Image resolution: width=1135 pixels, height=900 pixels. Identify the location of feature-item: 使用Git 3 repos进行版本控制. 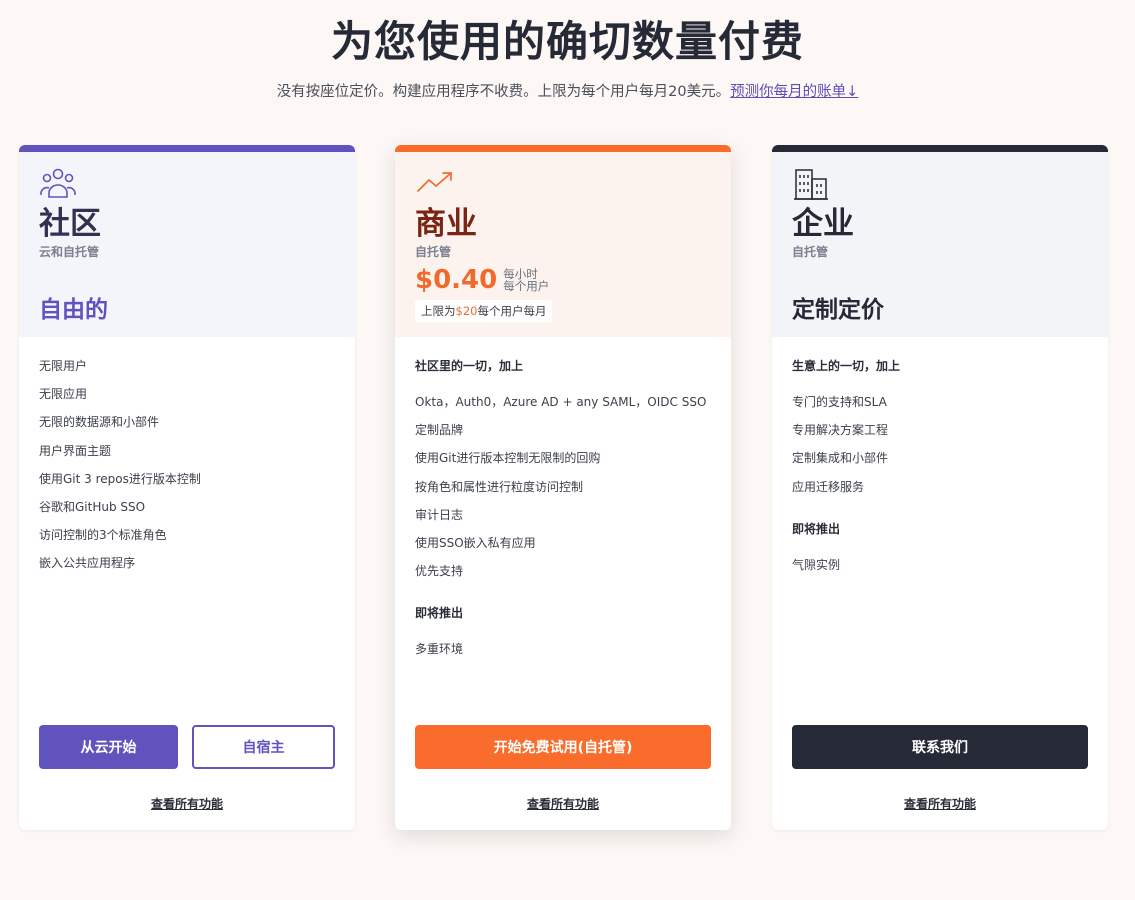
(120, 478).